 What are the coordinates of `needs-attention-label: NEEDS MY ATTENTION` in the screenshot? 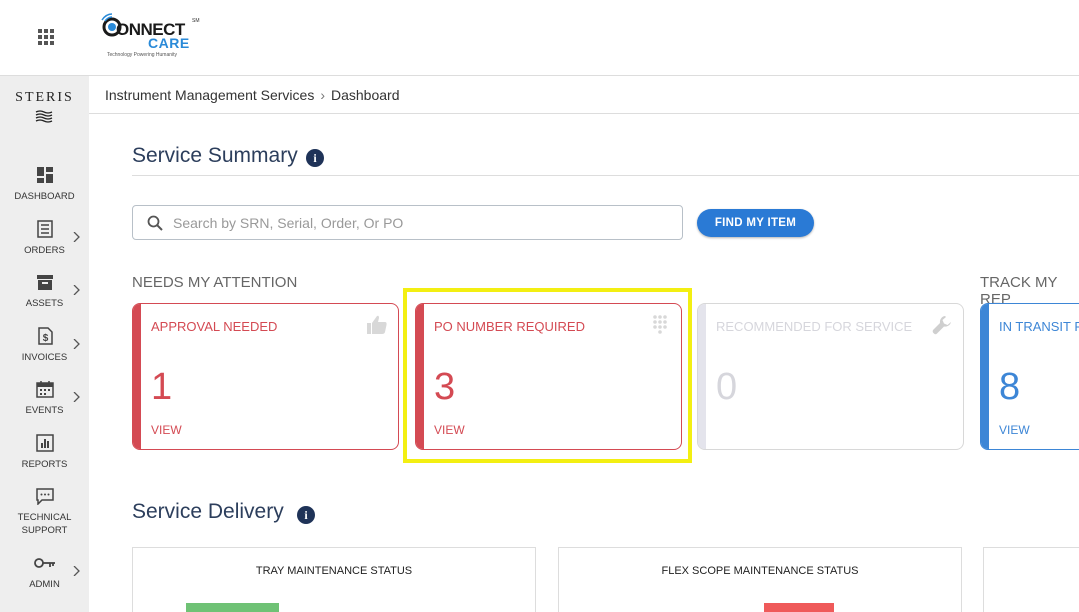 It's located at (215, 282).